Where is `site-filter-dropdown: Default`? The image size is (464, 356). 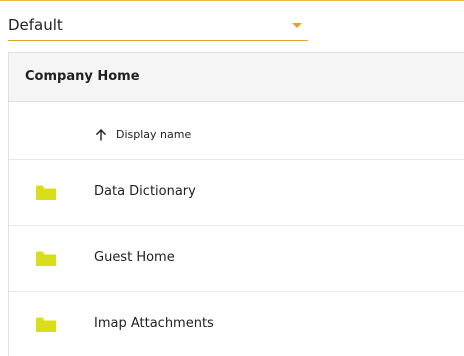 site-filter-dropdown: Default is located at coordinates (158, 25).